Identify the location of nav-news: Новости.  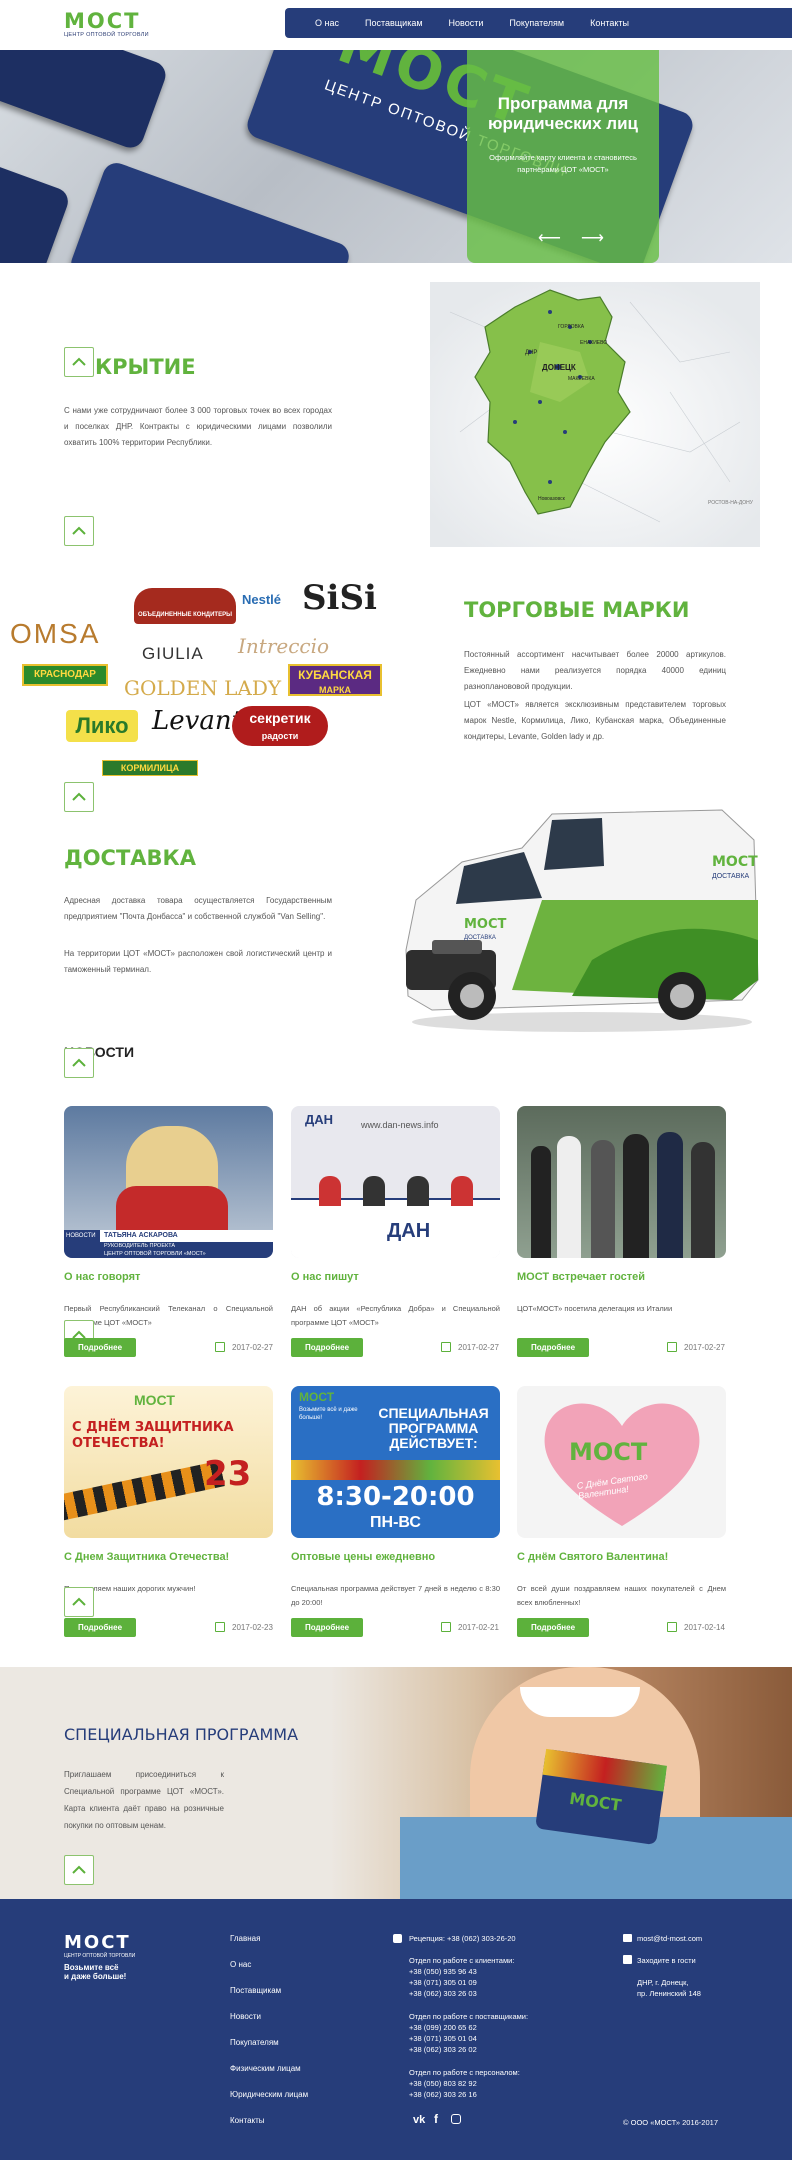
(466, 23).